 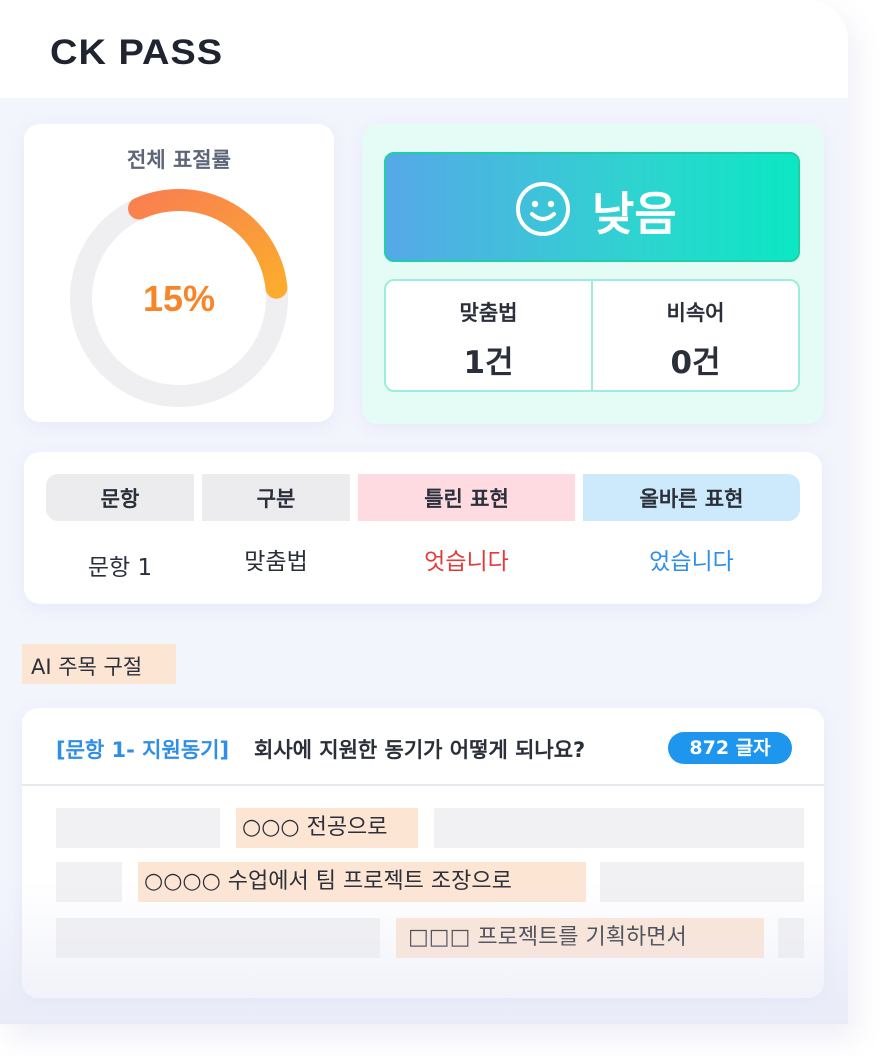 I want to click on question-prefix: [문항 1- 지원동기], so click(x=143, y=750).